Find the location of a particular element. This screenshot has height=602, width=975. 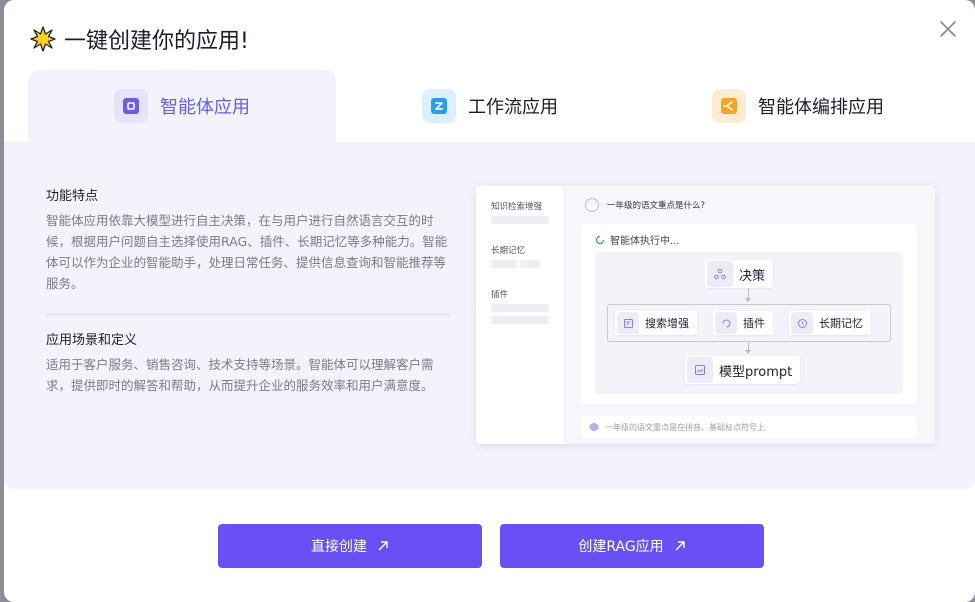

tab-agent-app: 智能体应用 is located at coordinates (182, 106).